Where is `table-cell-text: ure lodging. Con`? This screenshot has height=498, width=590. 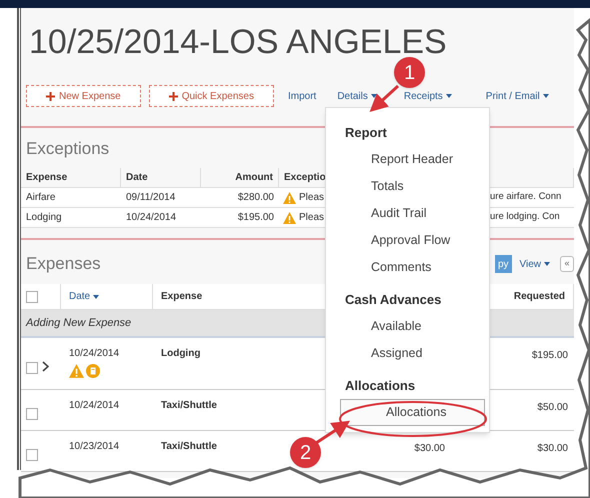
table-cell-text: ure lodging. Con is located at coordinates (525, 217).